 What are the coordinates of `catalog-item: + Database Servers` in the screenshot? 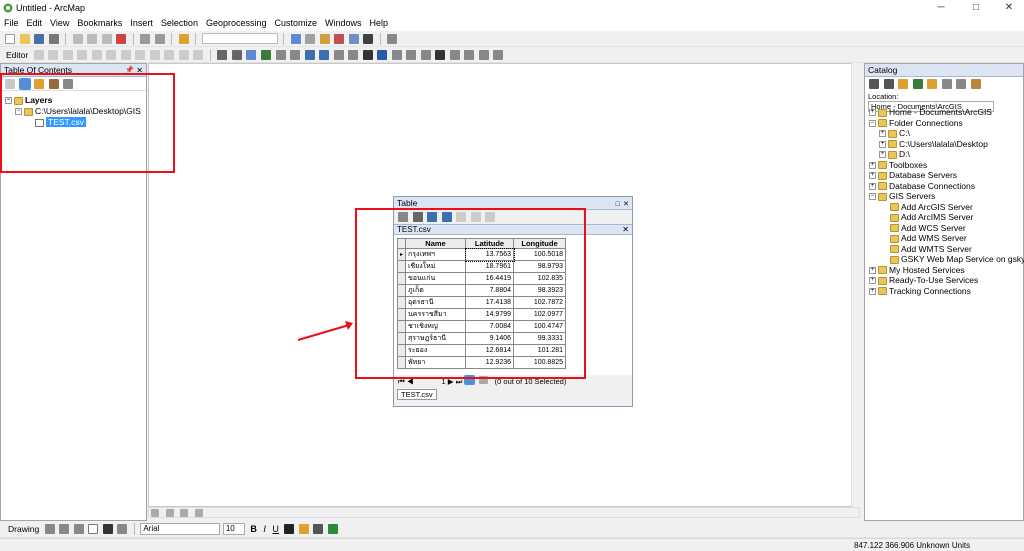 It's located at (913, 175).